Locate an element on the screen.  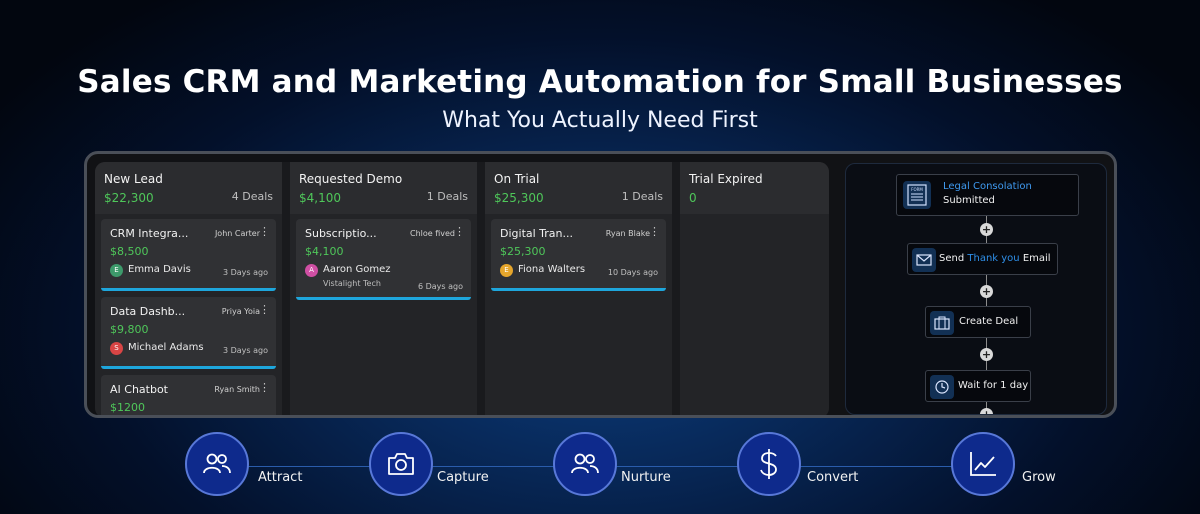
step-label-nurture: Nurture is located at coordinates (646, 477).